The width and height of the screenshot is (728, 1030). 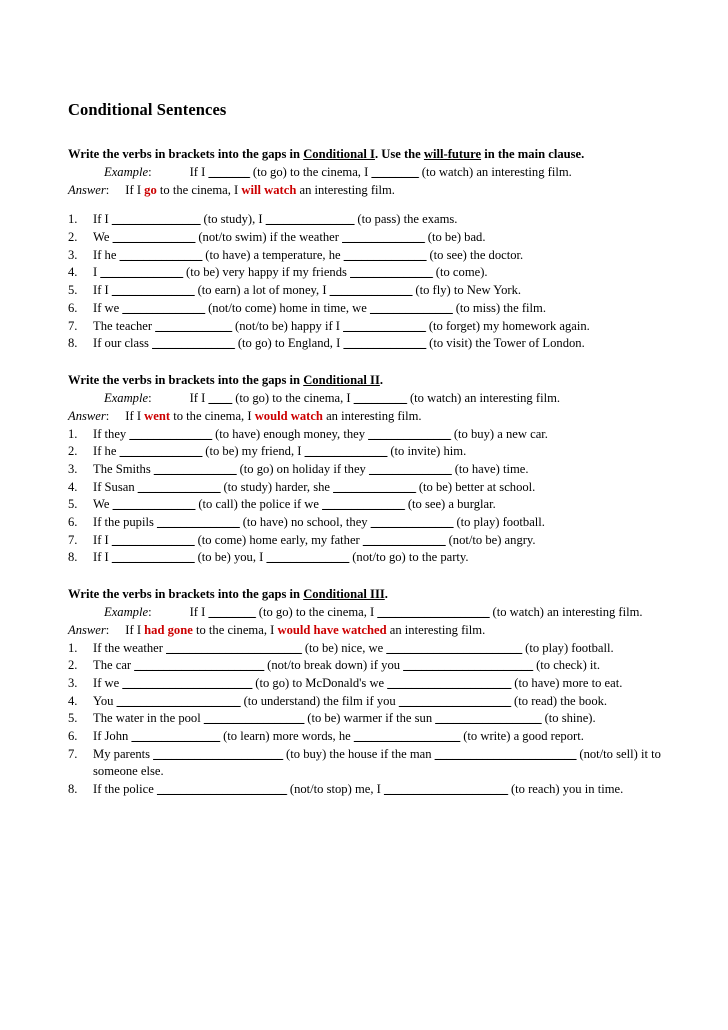 I want to click on answer-blank: _____________, so click(x=193, y=325).